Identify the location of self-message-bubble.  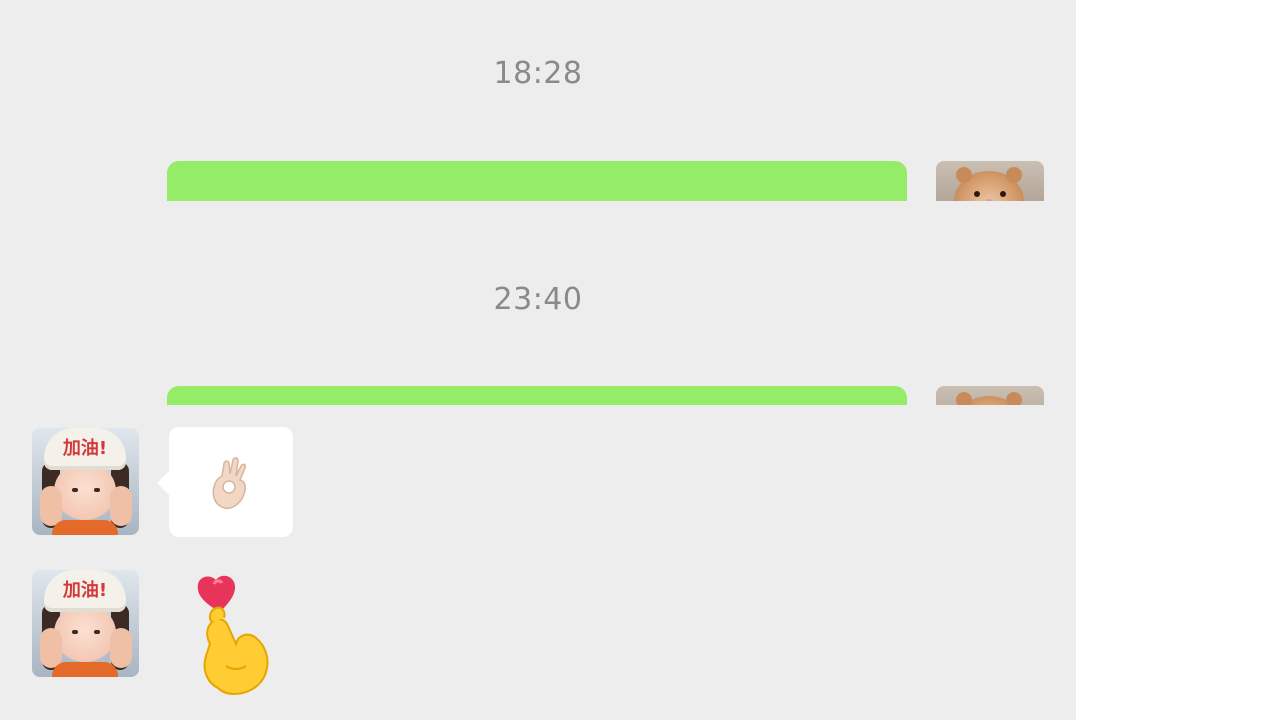
(537, 395).